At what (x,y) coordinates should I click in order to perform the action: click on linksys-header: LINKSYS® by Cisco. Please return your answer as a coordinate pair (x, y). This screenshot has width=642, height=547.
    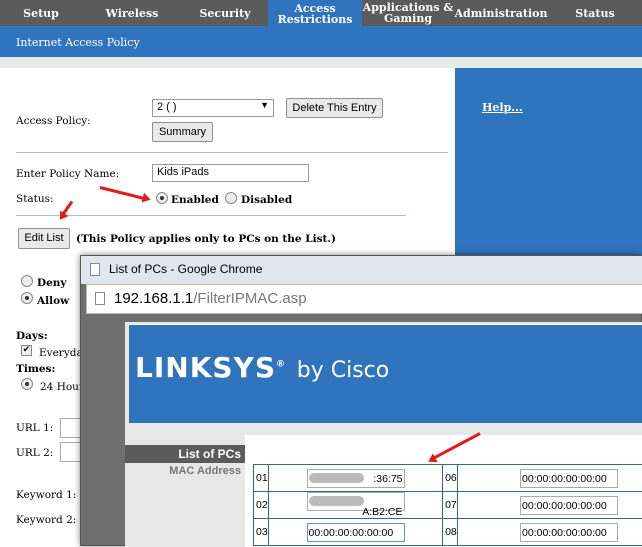
    Looking at the image, I should click on (385, 373).